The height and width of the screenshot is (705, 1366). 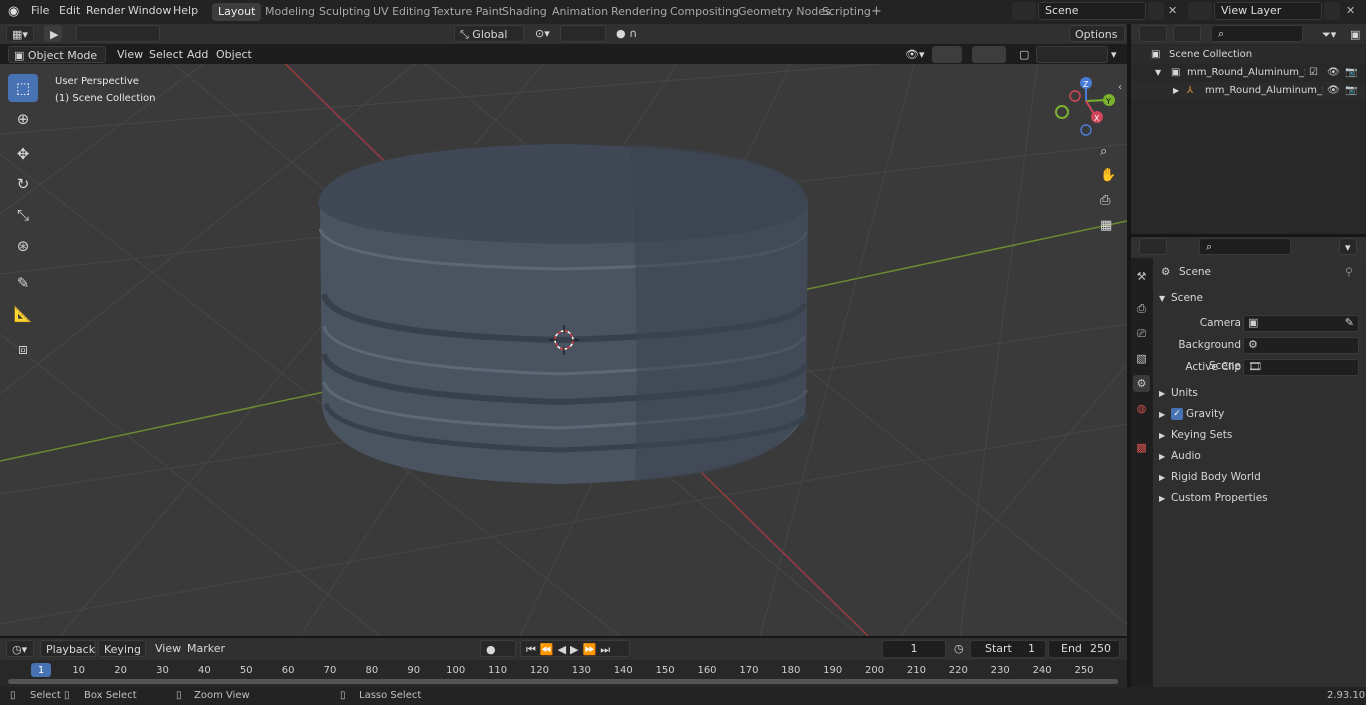 What do you see at coordinates (1248, 55) in the screenshot?
I see `outliner-row-scene-collection: ▣ Scene Collection` at bounding box center [1248, 55].